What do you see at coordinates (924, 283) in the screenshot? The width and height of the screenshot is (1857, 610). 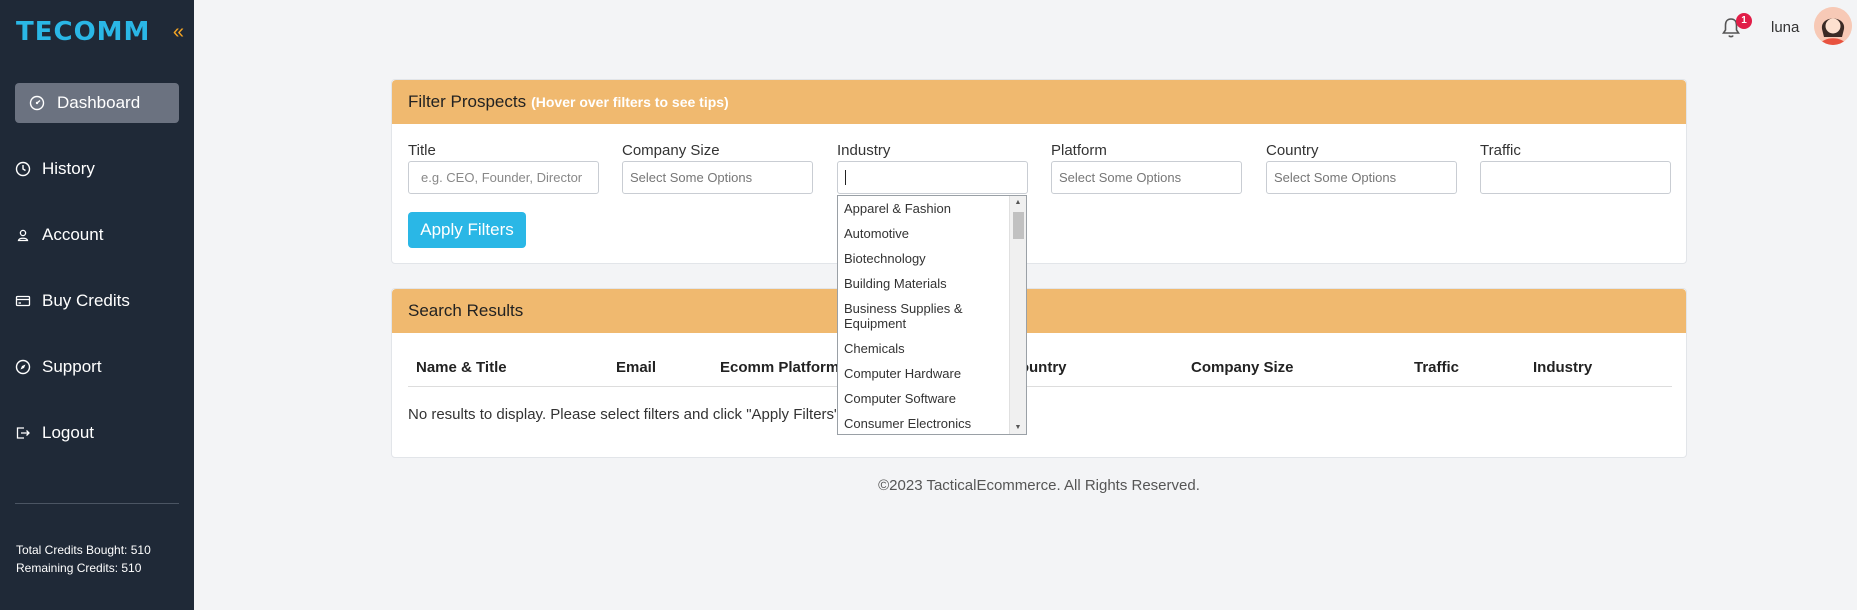 I see `list-item: Building Materials` at bounding box center [924, 283].